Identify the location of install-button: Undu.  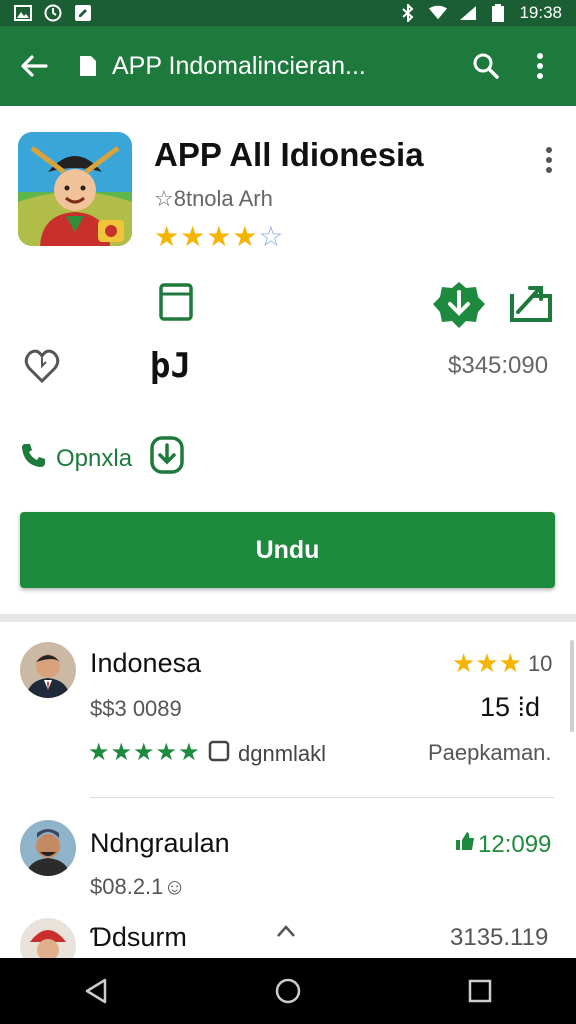
(287, 550).